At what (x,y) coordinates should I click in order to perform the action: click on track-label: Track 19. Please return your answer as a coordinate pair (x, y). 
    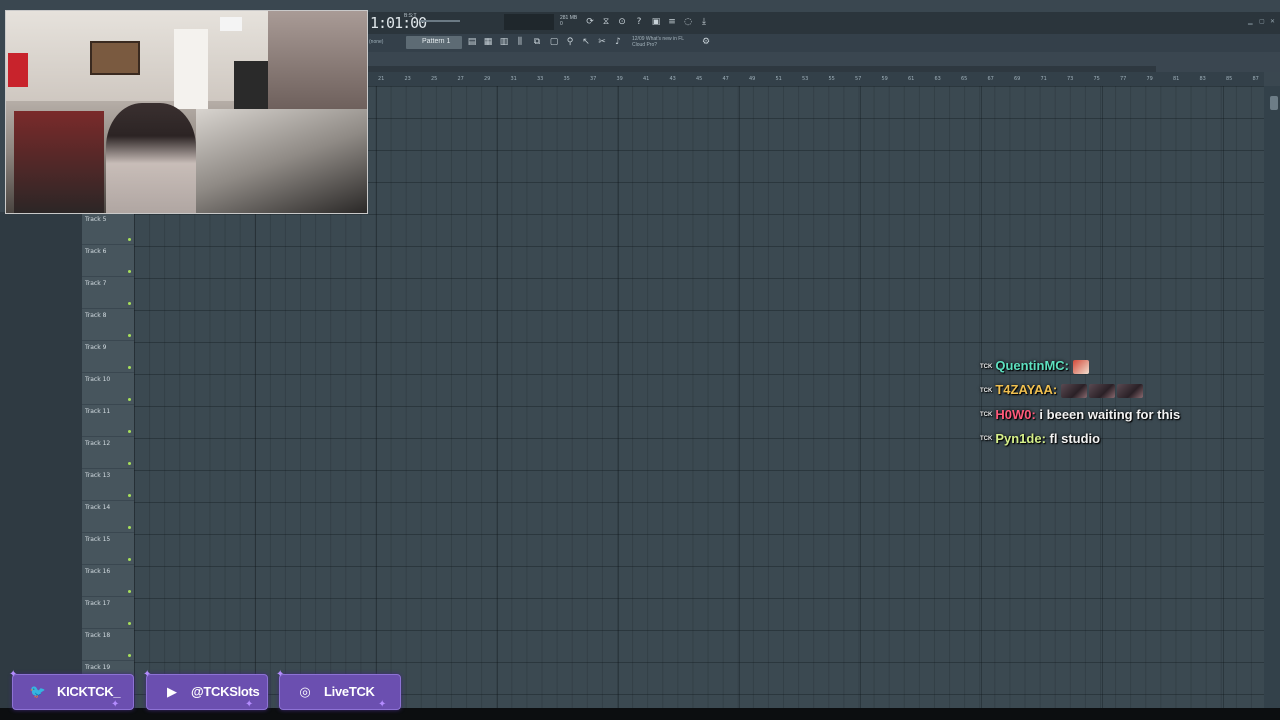
    Looking at the image, I should click on (98, 667).